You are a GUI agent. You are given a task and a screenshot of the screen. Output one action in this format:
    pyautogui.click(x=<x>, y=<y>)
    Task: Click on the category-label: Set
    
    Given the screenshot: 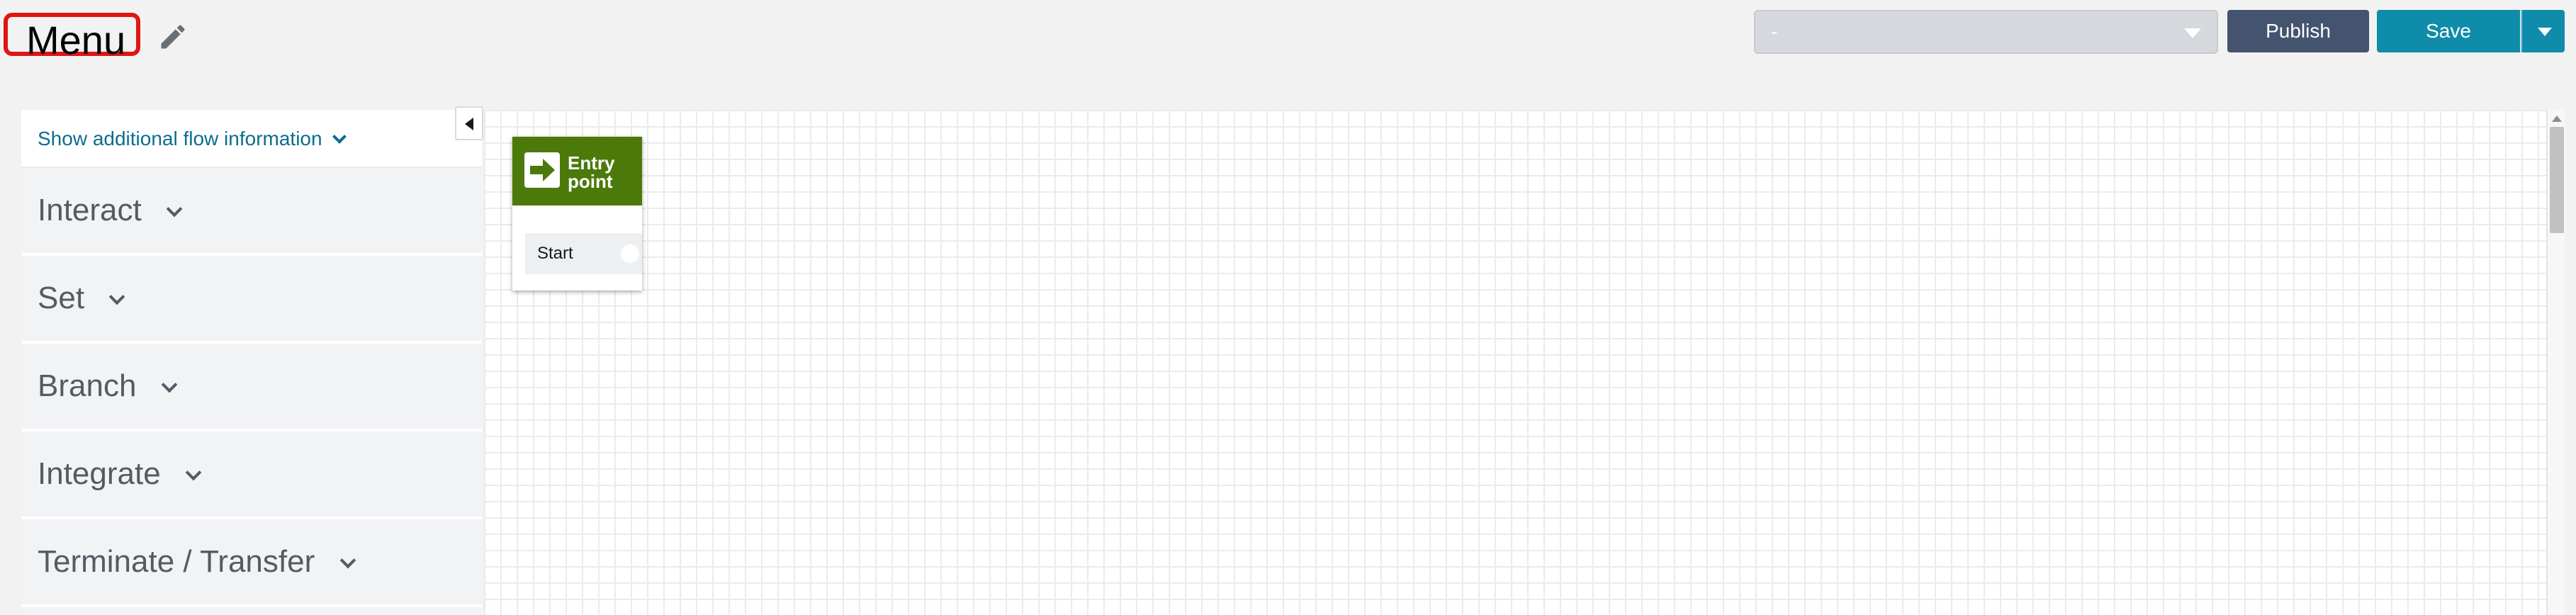 What is the action you would take?
    pyautogui.click(x=62, y=298)
    